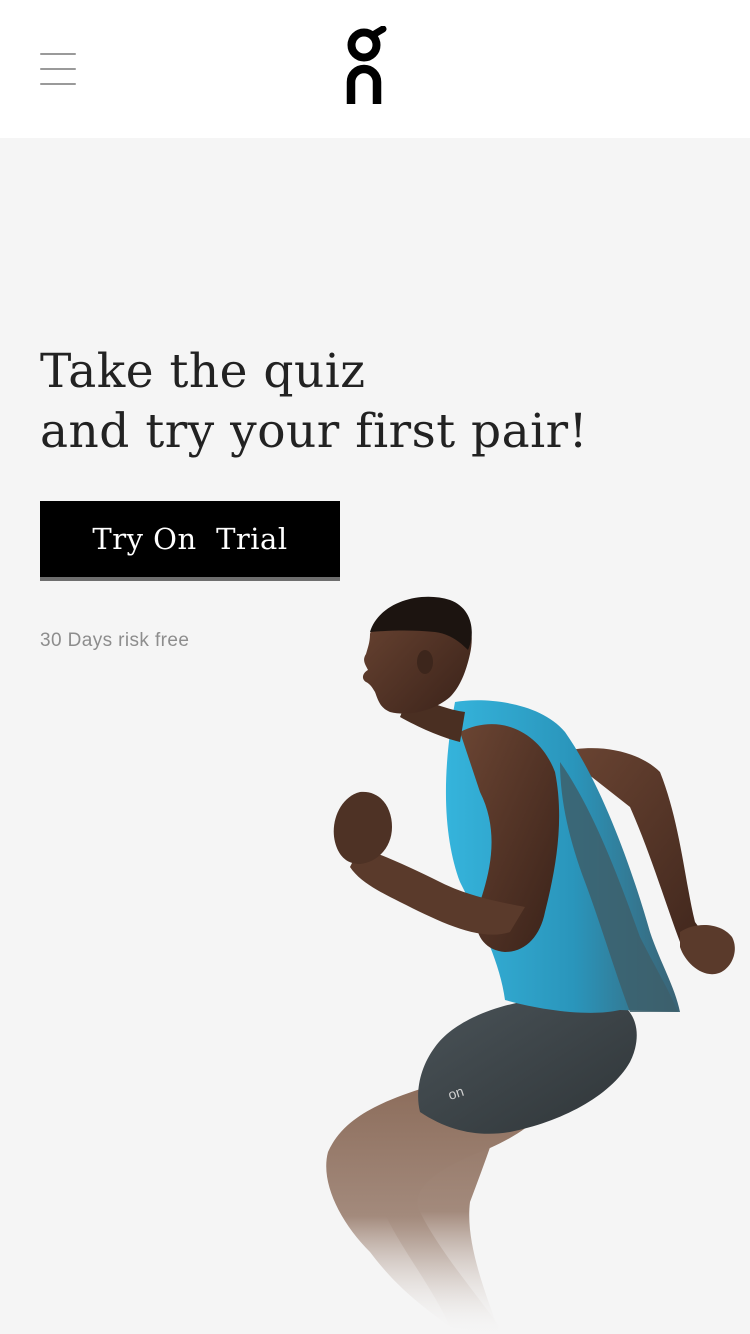 The width and height of the screenshot is (750, 1334). What do you see at coordinates (365, 67) in the screenshot?
I see `on-logo` at bounding box center [365, 67].